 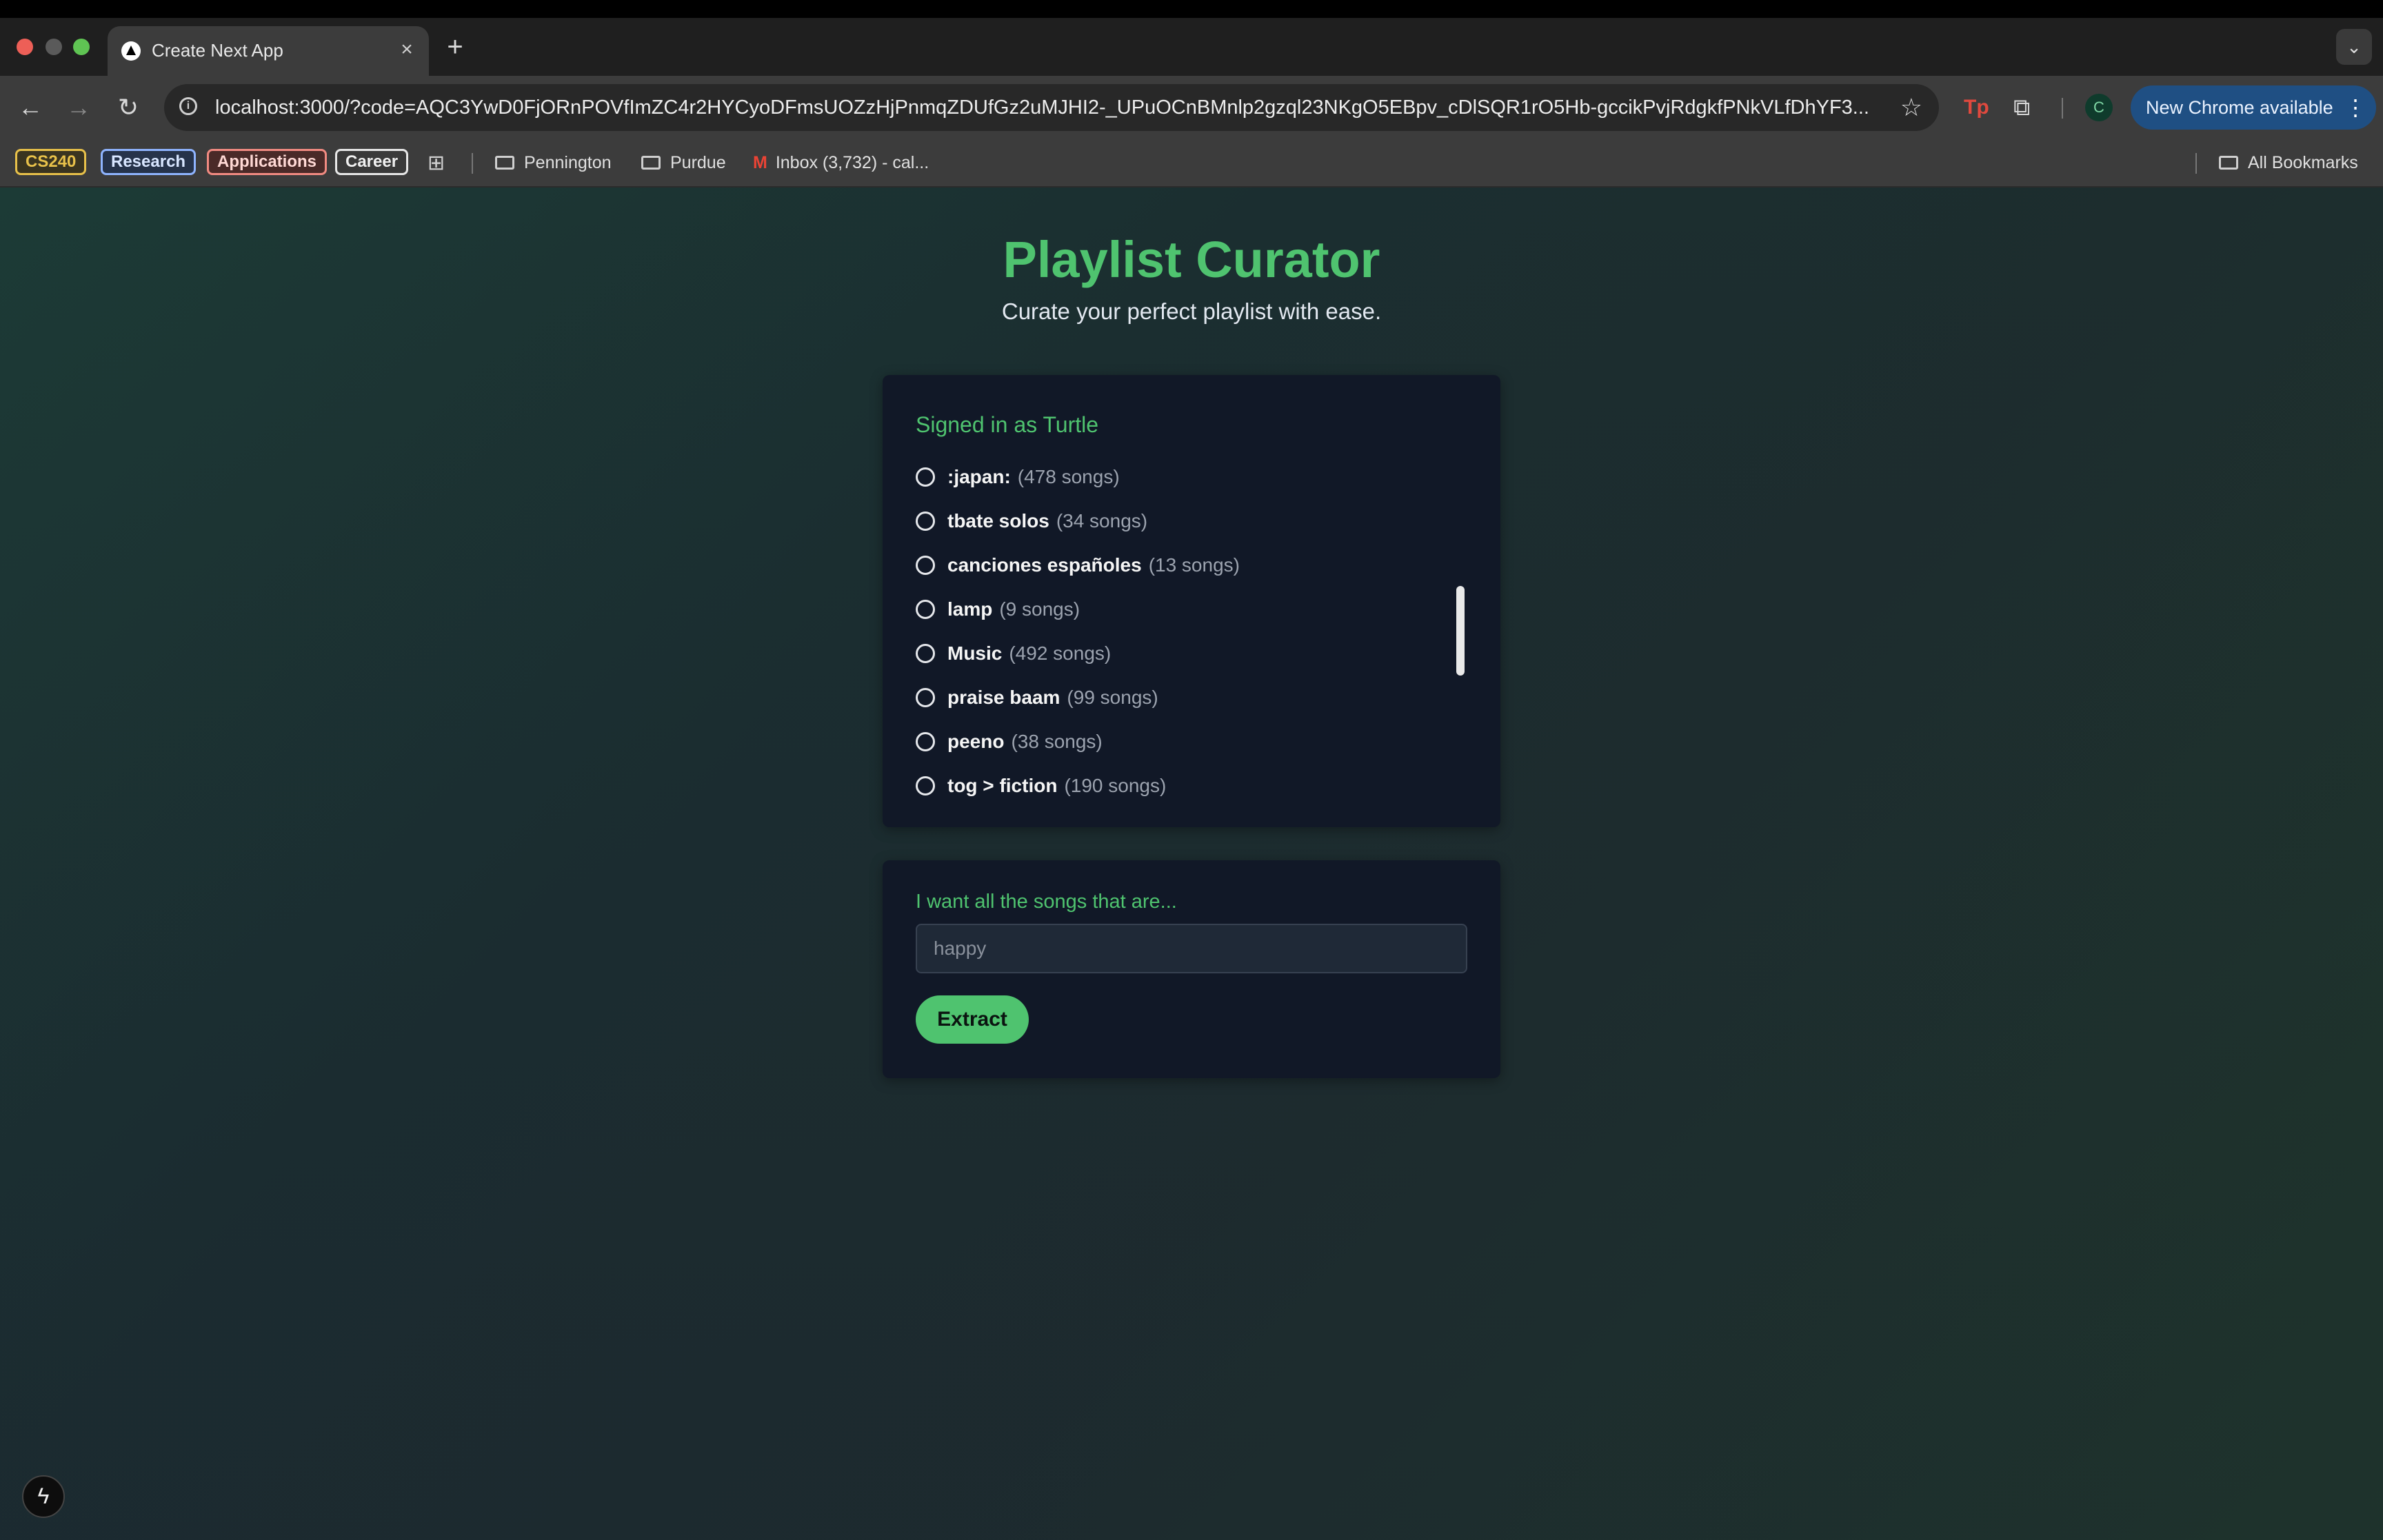 I want to click on all-bookmarks-button: All Bookmarks, so click(x=2288, y=163).